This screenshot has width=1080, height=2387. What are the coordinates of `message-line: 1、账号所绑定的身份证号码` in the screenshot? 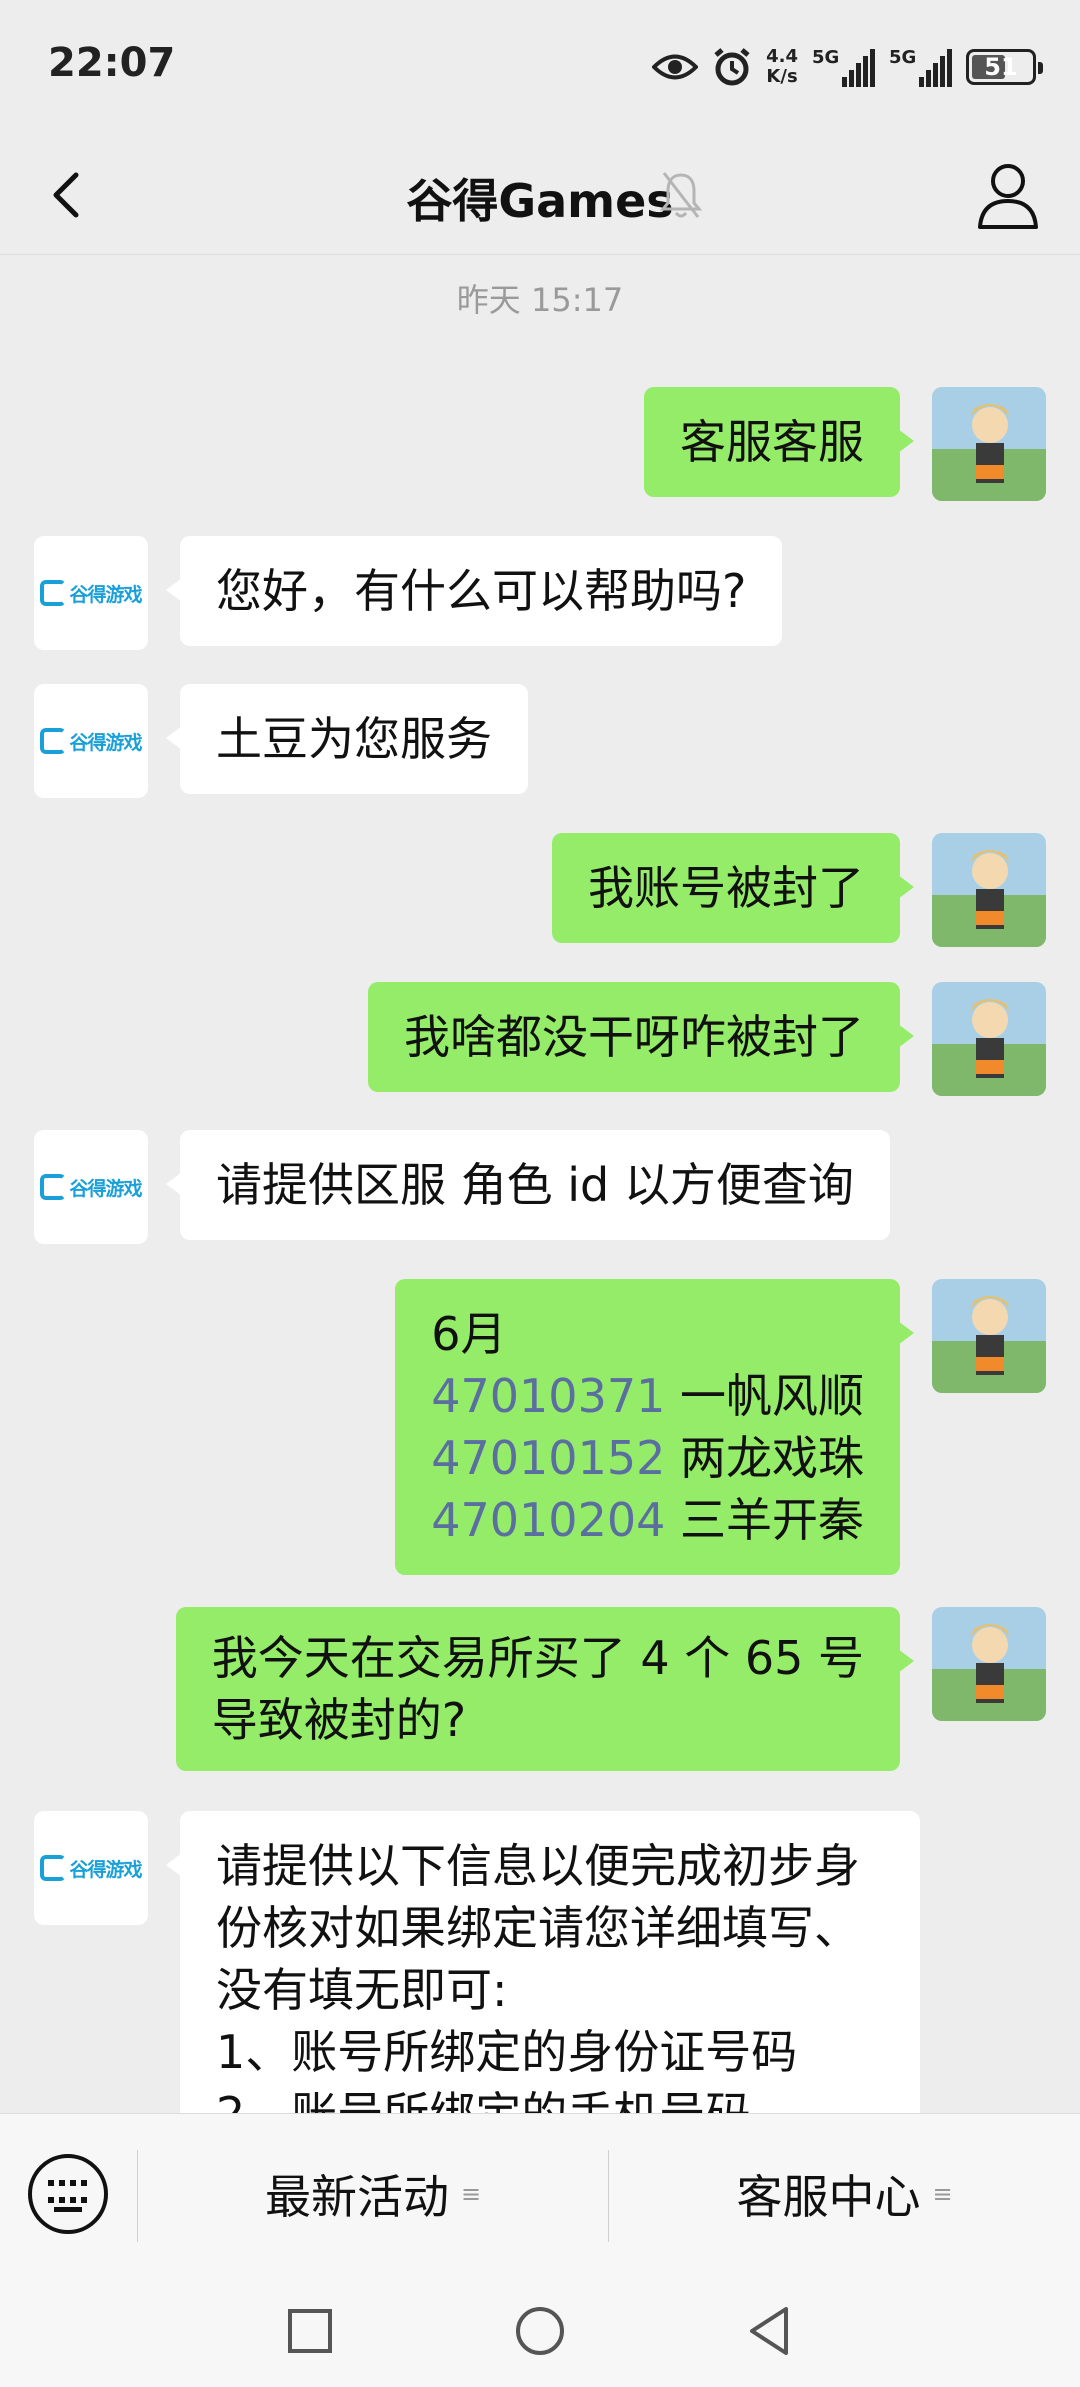 It's located at (507, 2052).